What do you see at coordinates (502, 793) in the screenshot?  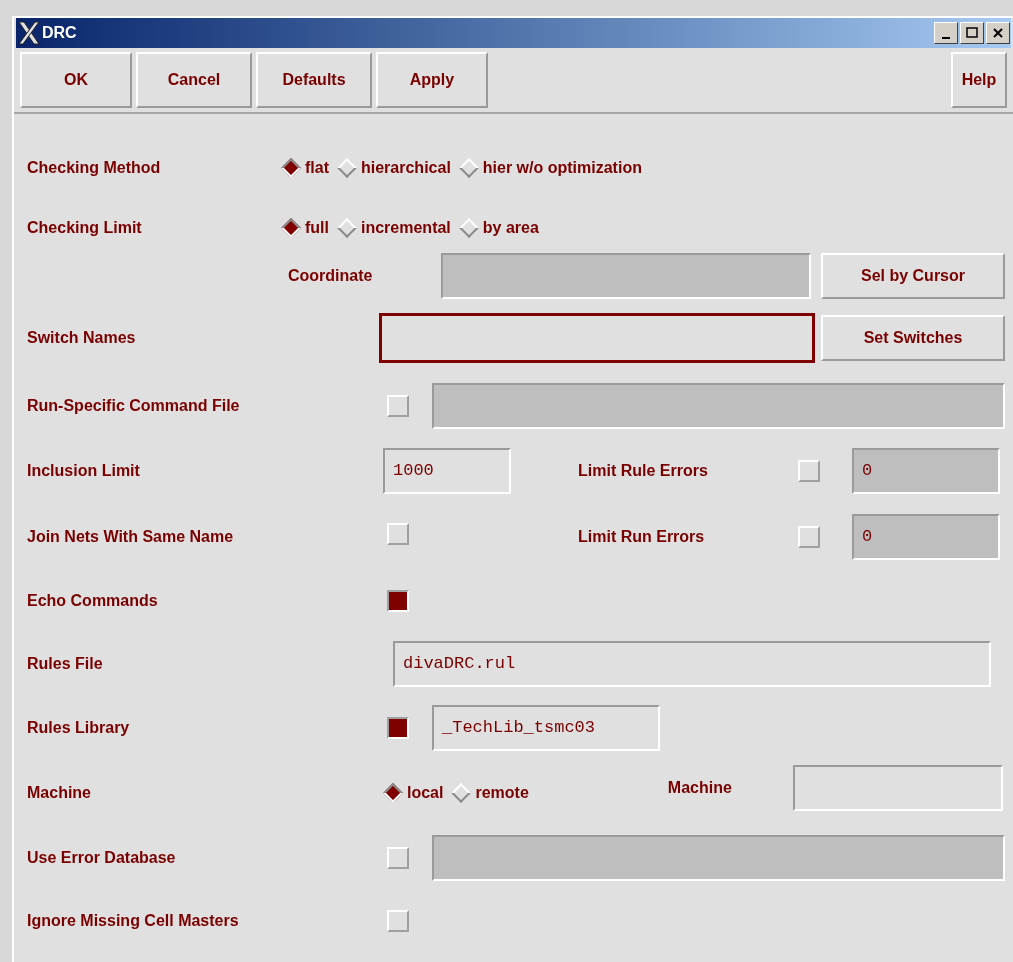 I see `radio-label: remote` at bounding box center [502, 793].